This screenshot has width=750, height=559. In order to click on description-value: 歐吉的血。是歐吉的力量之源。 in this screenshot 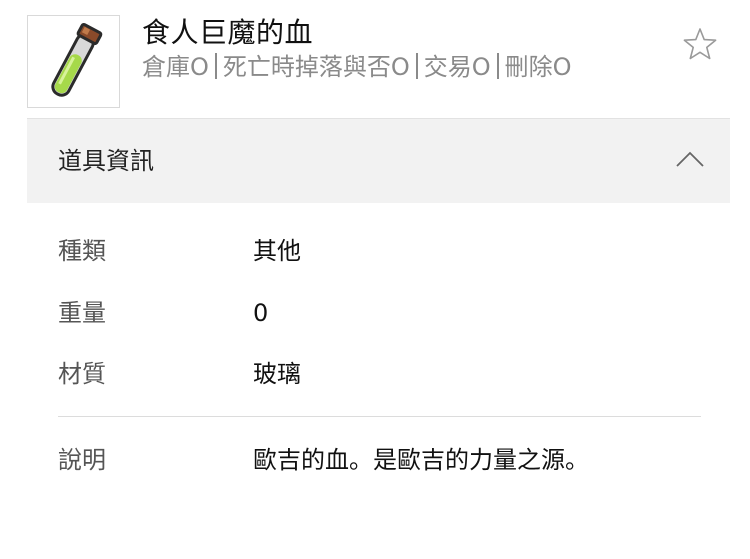, I will do `click(421, 460)`.